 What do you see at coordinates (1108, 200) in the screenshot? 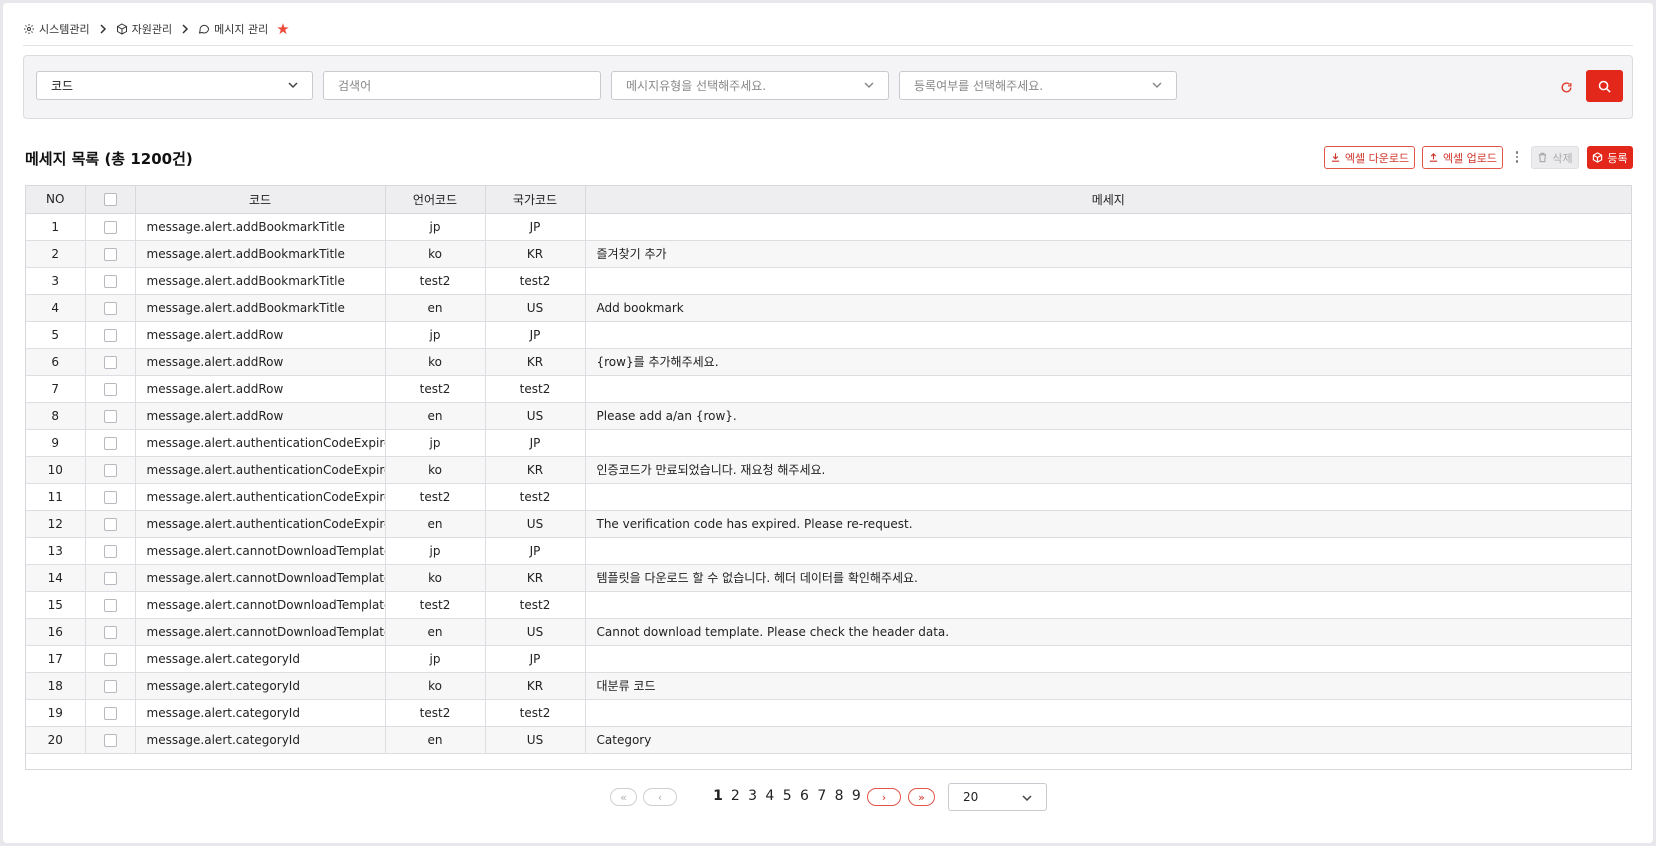
I see `col-header-message: 메세지` at bounding box center [1108, 200].